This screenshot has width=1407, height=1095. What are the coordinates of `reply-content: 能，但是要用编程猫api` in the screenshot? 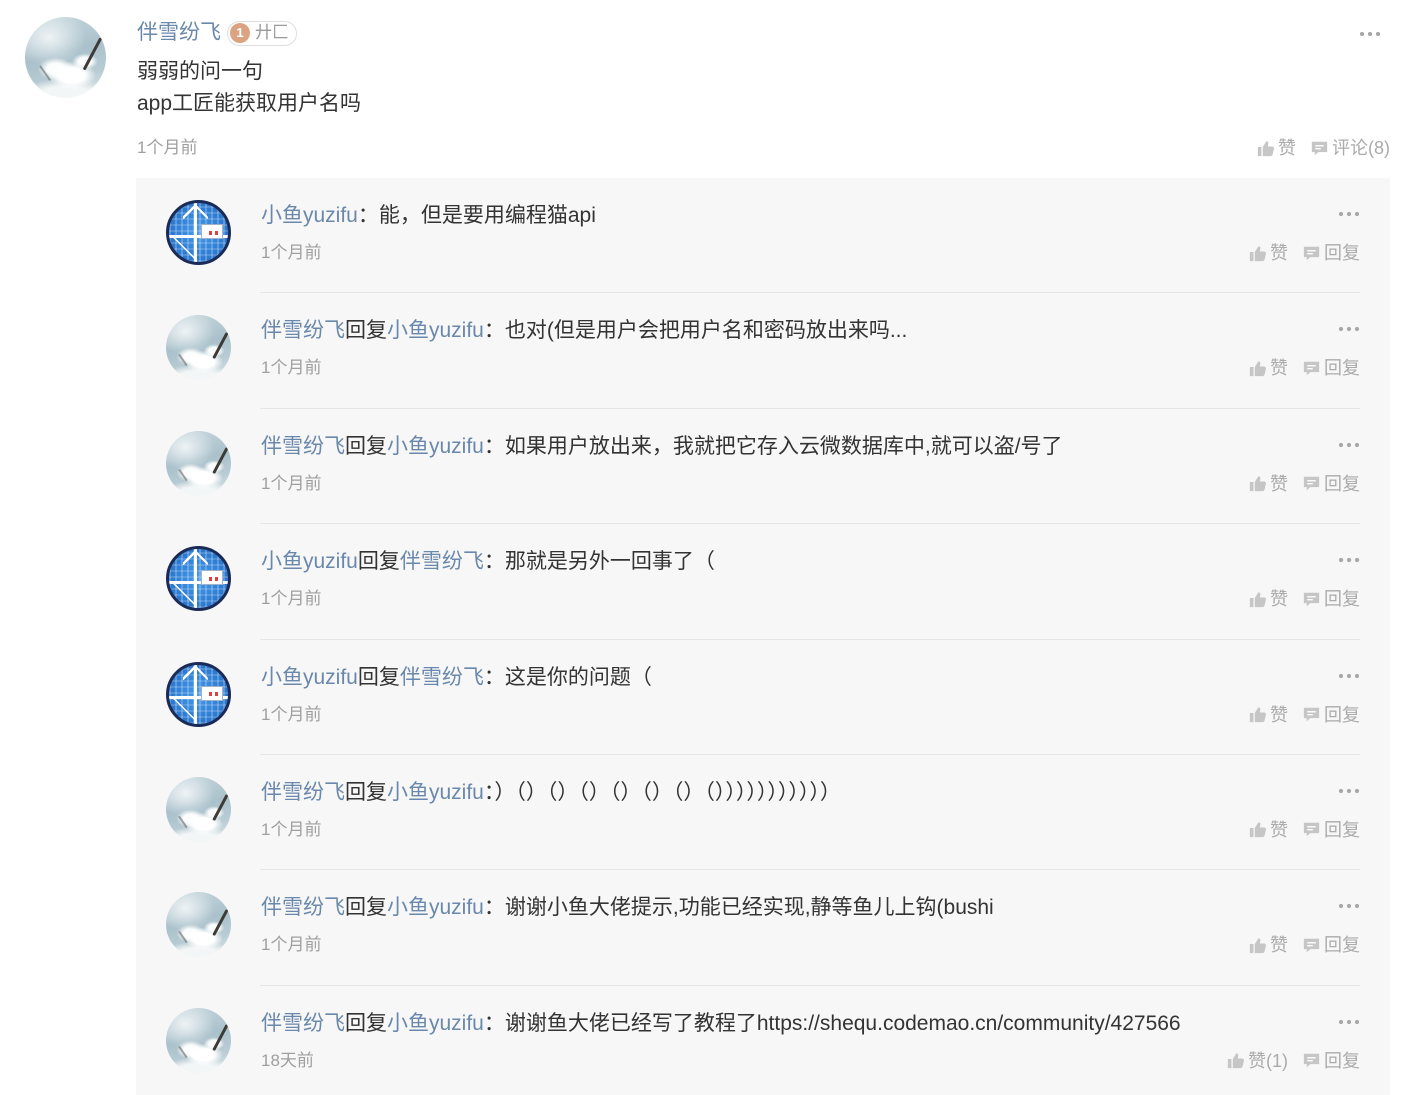 It's located at (487, 215).